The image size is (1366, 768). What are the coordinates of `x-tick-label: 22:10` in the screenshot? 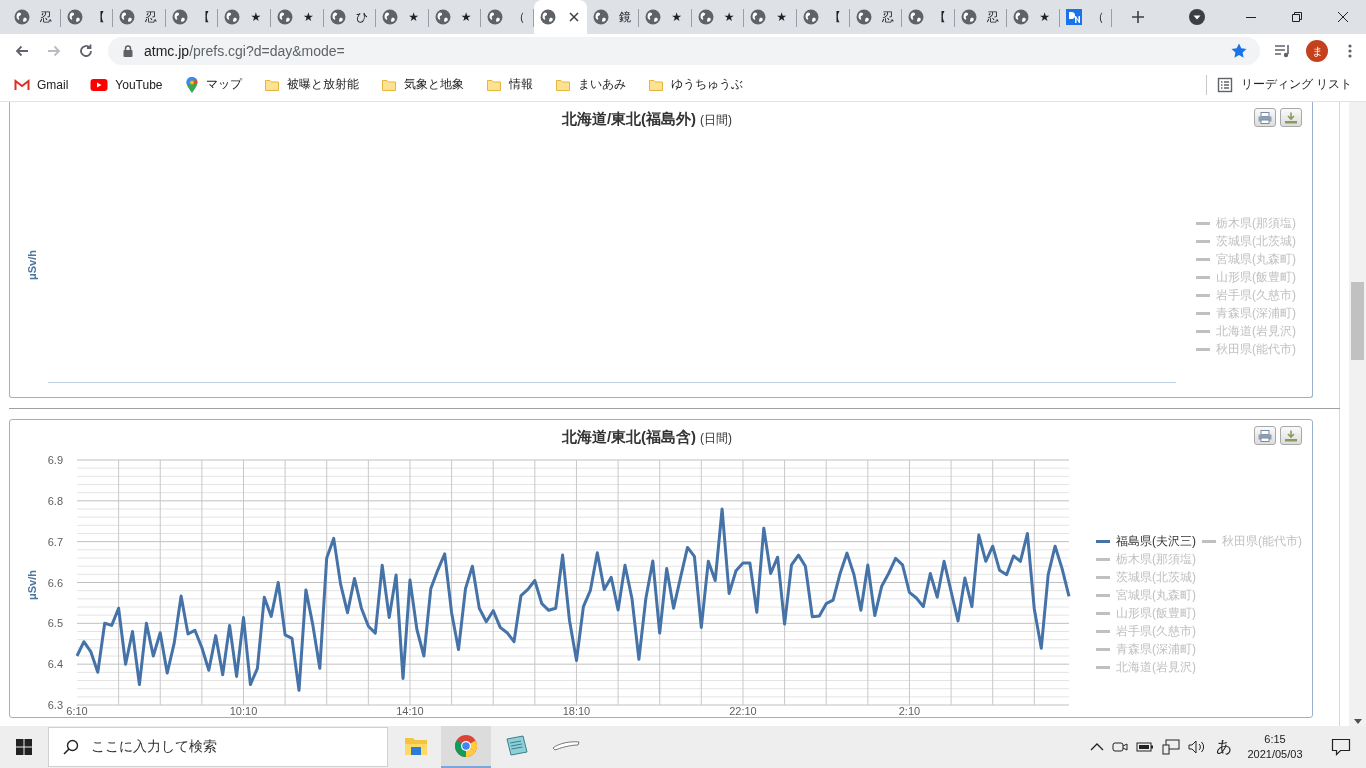 It's located at (743, 711).